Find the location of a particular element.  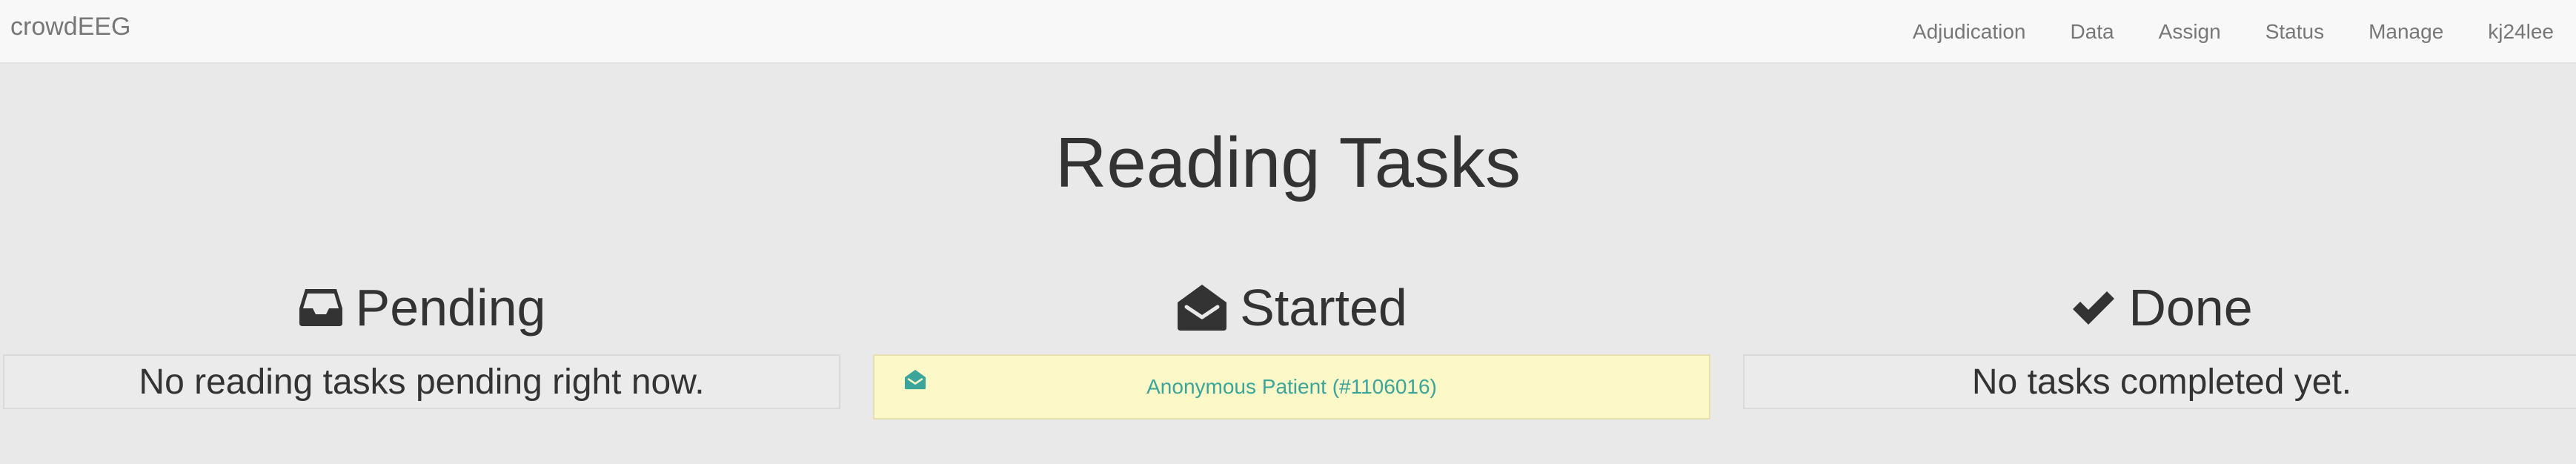

pending-empty-panel: No reading tasks pending right now. is located at coordinates (421, 381).